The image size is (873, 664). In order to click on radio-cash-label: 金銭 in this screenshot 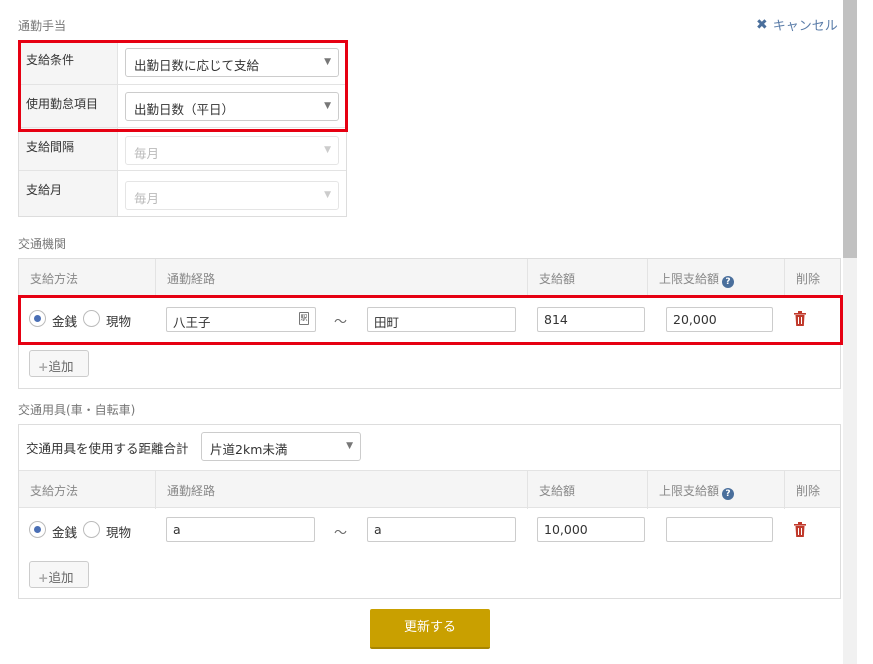, I will do `click(65, 532)`.